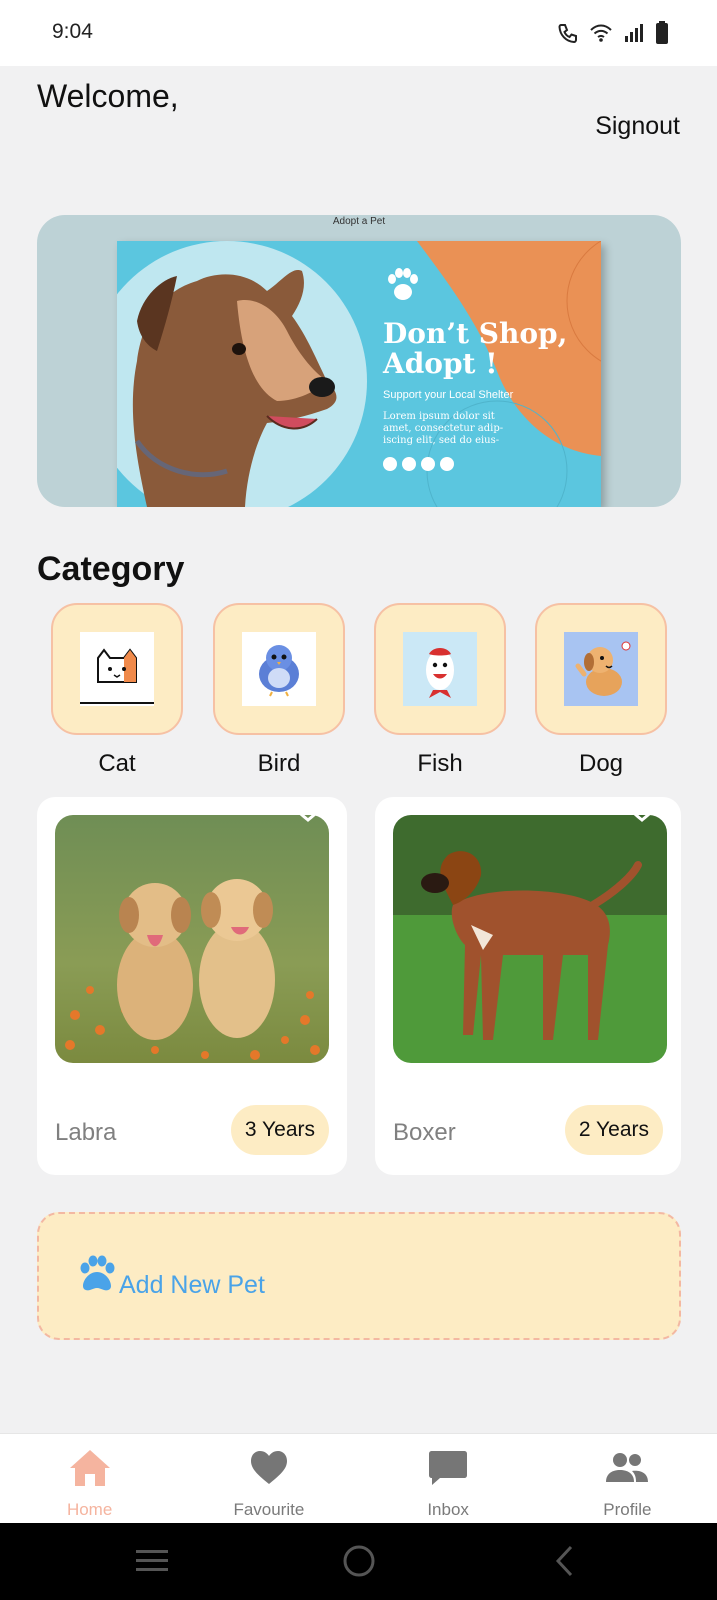 This screenshot has height=1600, width=717. I want to click on cat-icon, so click(117, 669).